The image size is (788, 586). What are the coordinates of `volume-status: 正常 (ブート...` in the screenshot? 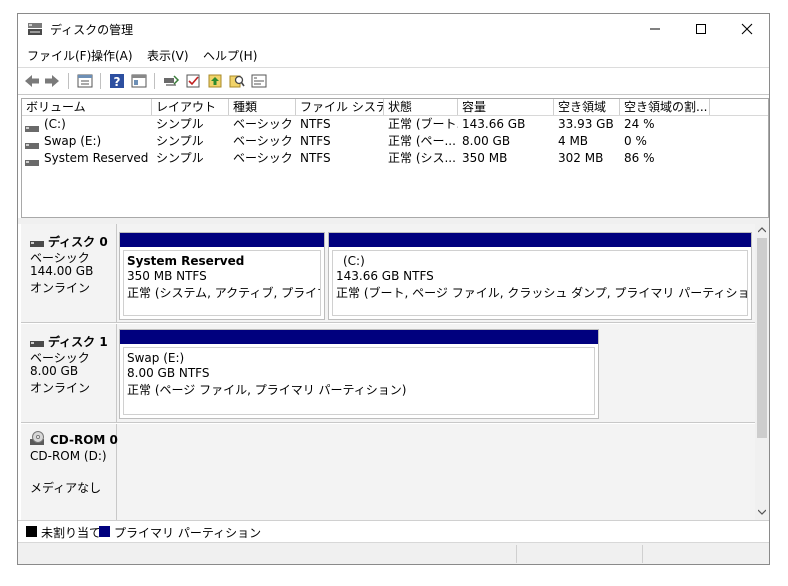 It's located at (423, 124).